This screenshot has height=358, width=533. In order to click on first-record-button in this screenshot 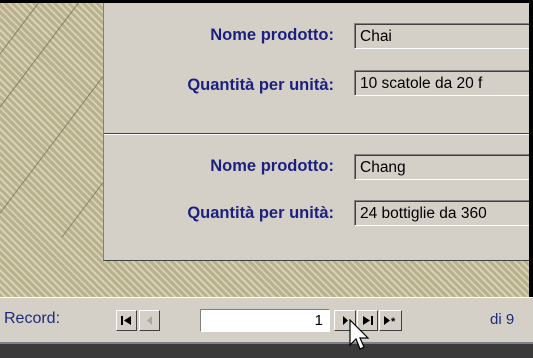, I will do `click(126, 320)`.